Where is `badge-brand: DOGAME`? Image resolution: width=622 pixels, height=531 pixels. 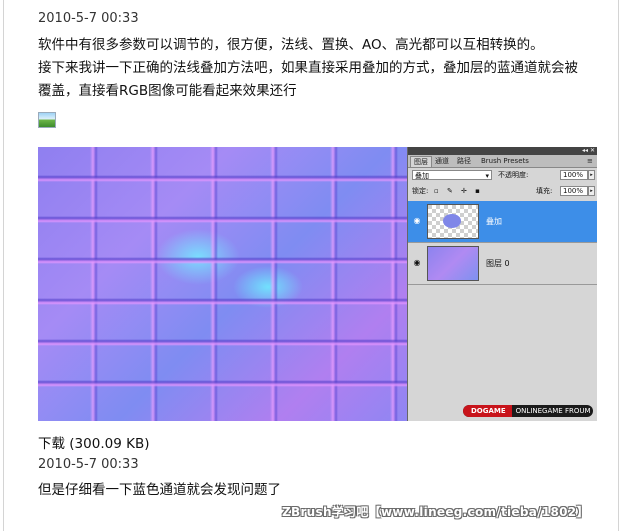 badge-brand: DOGAME is located at coordinates (487, 411).